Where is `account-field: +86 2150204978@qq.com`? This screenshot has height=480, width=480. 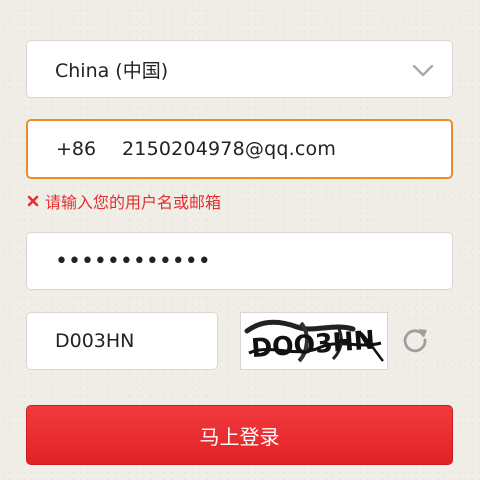
account-field: +86 2150204978@qq.com is located at coordinates (239, 149).